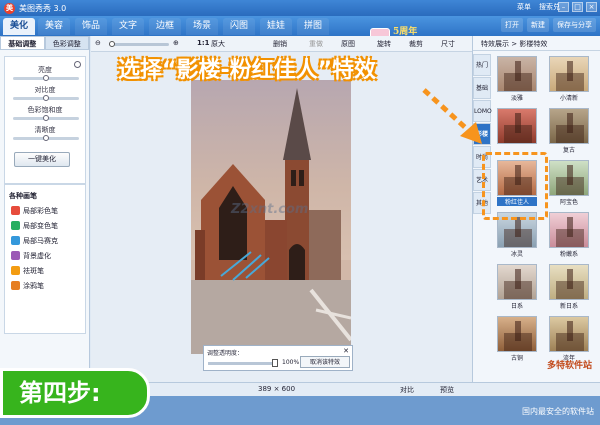 This screenshot has height=425, width=600. What do you see at coordinates (54, 26) in the screenshot?
I see `tab-face: 美容` at bounding box center [54, 26].